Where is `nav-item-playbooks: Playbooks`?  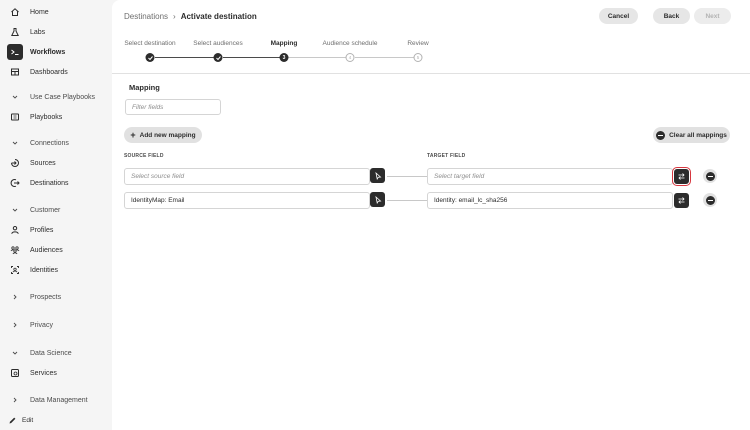
nav-item-playbooks: Playbooks is located at coordinates (56, 117).